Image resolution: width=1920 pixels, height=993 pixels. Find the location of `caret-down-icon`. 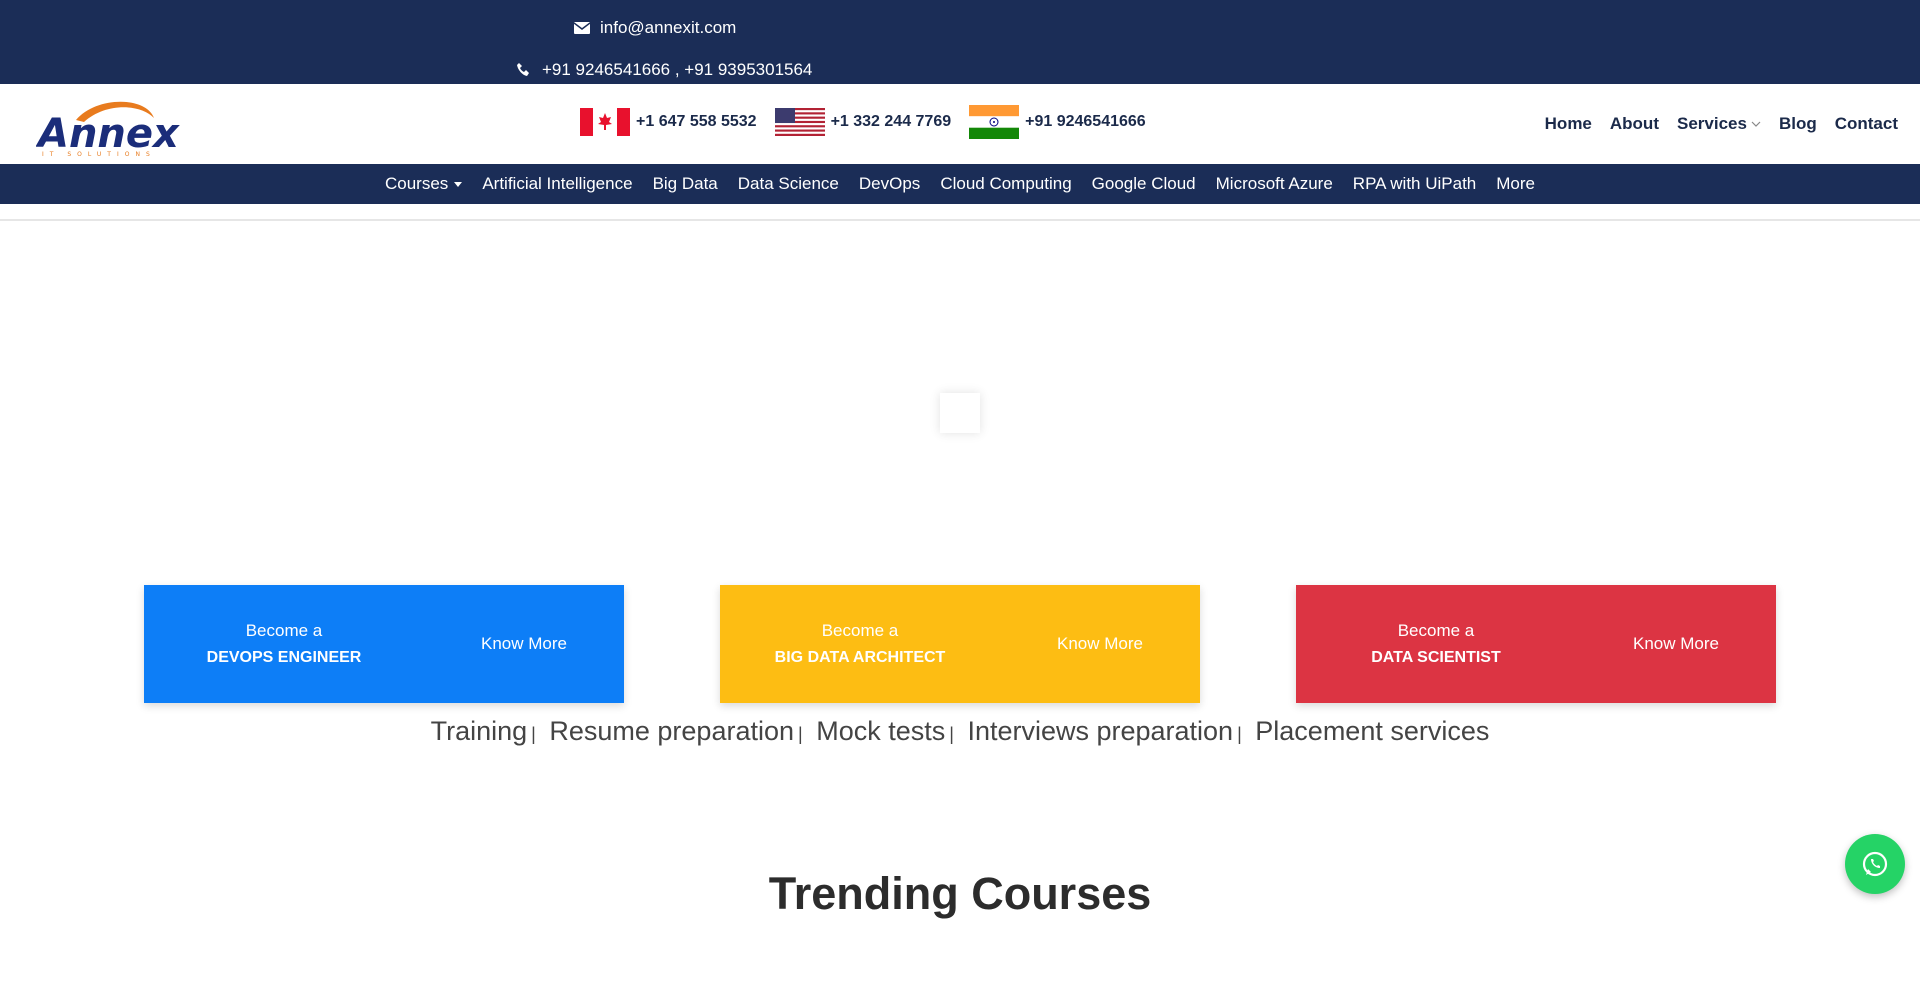

caret-down-icon is located at coordinates (458, 184).